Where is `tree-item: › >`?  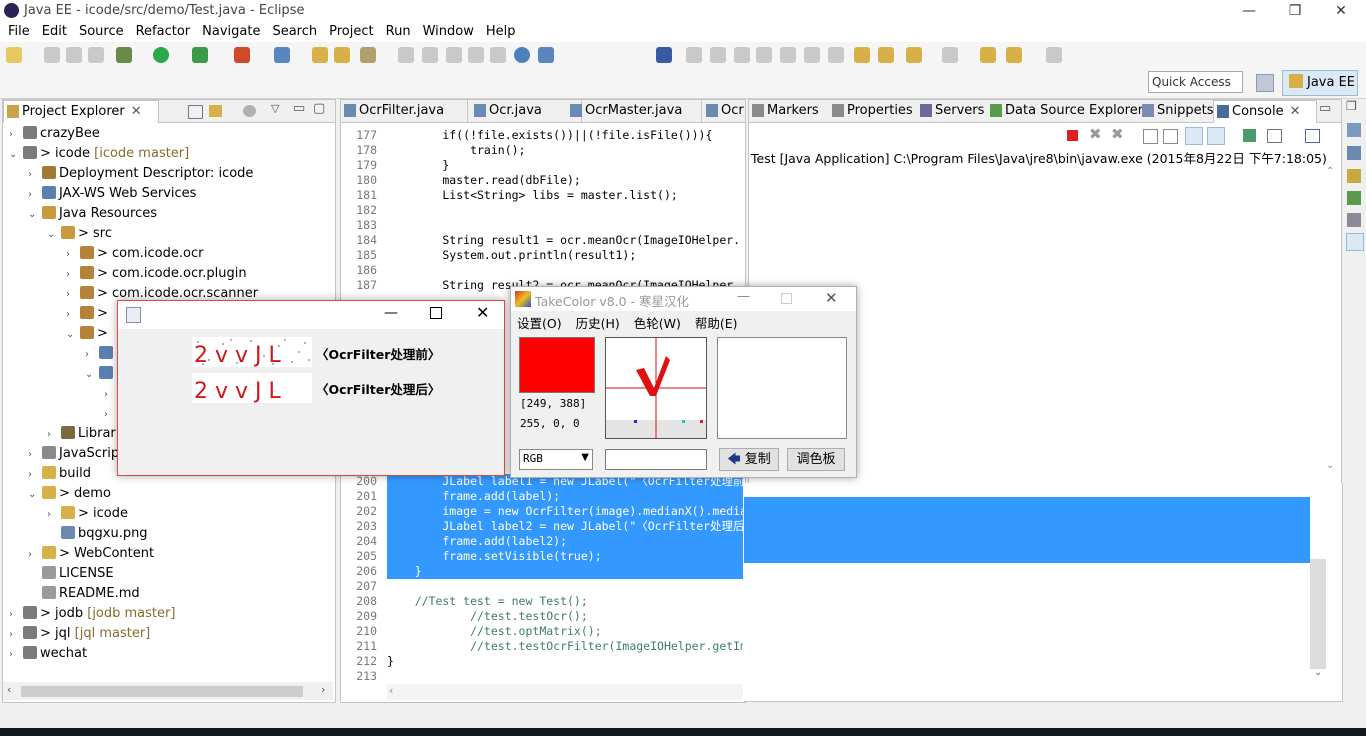
tree-item: › > is located at coordinates (87, 314).